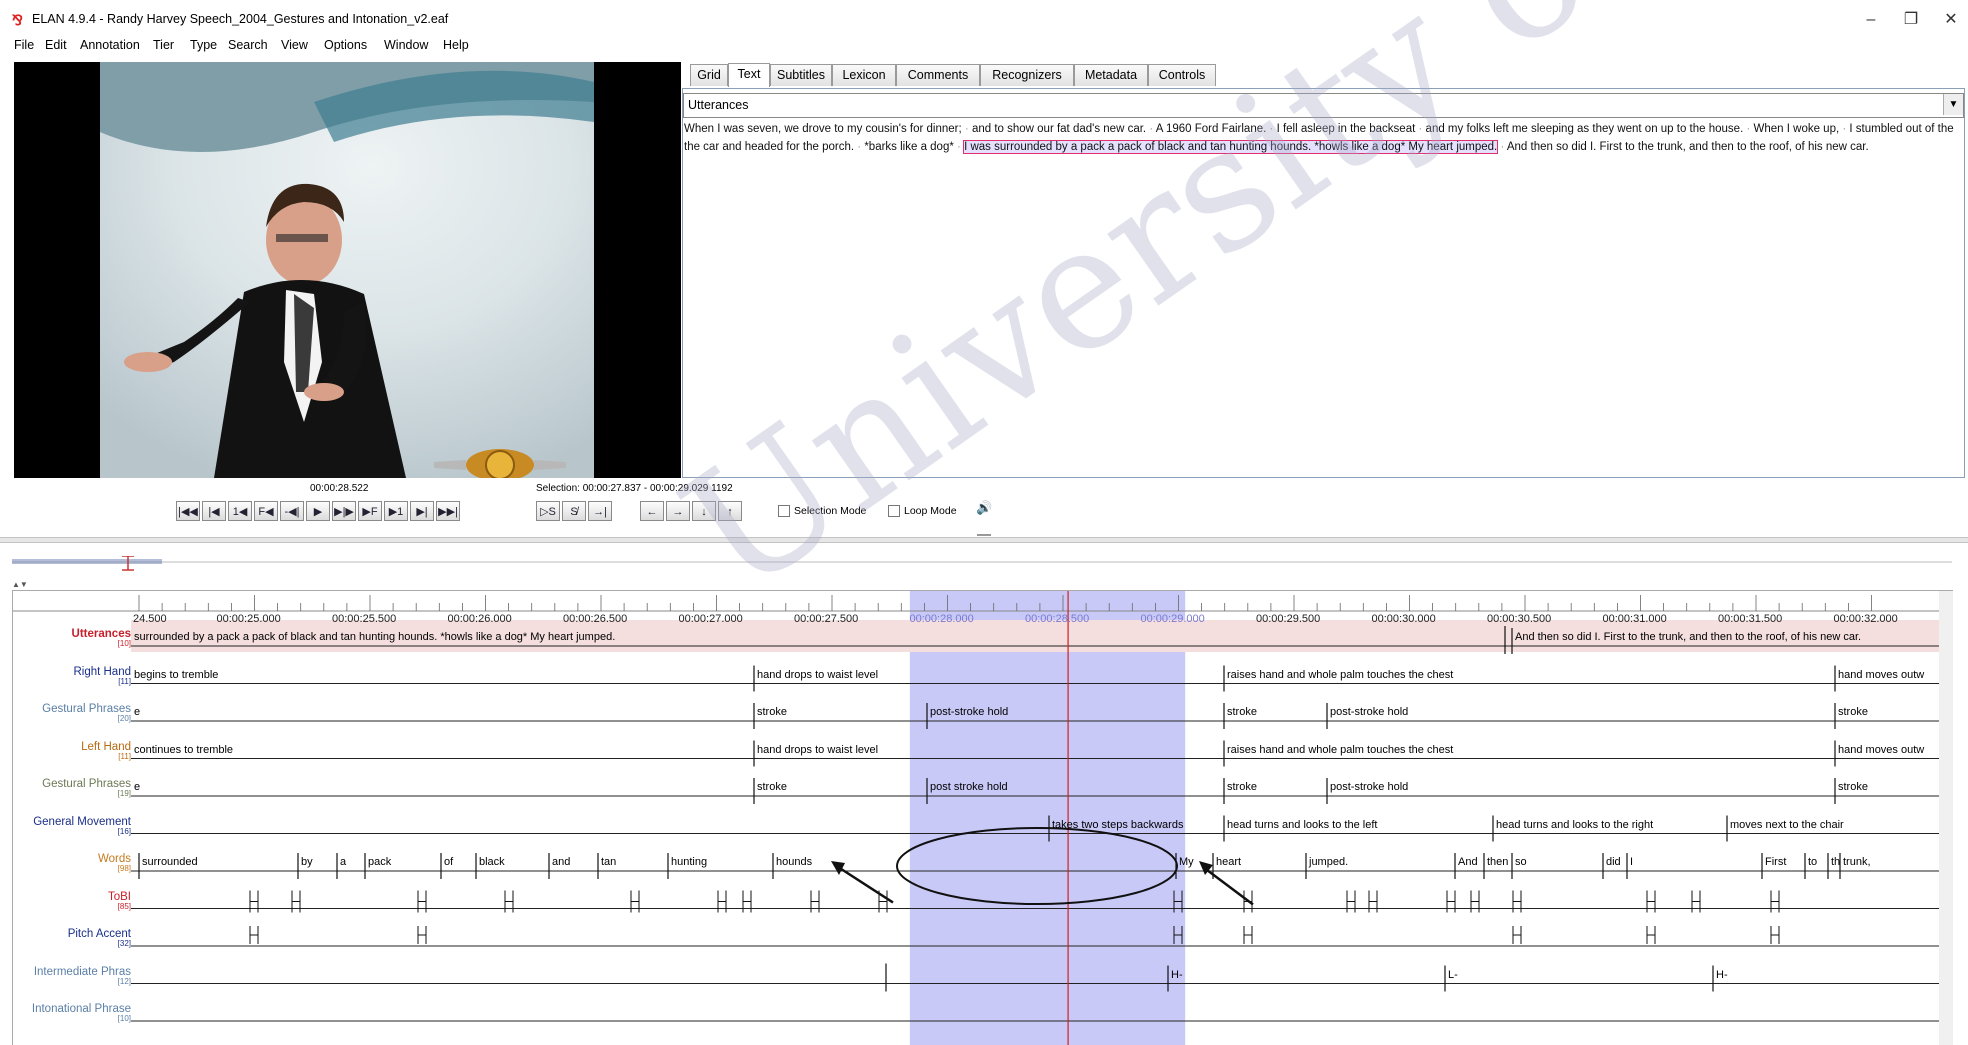 The height and width of the screenshot is (1045, 1968). Describe the element at coordinates (266, 511) in the screenshot. I see `previous-frame-button: F◀` at that location.